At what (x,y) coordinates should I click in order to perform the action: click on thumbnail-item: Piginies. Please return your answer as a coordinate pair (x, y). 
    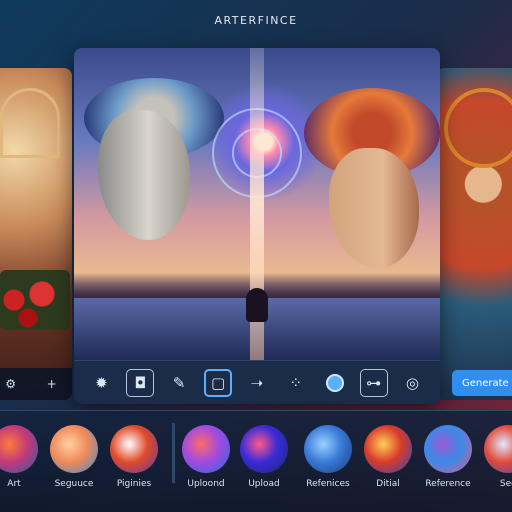
    Looking at the image, I should click on (134, 457).